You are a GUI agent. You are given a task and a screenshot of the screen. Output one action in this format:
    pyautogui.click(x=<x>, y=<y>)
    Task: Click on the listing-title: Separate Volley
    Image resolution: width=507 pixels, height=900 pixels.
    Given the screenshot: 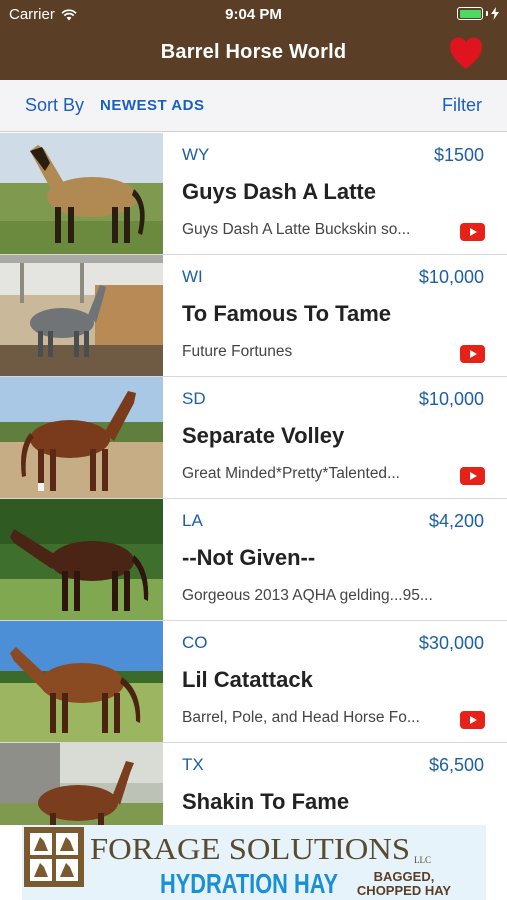 What is the action you would take?
    pyautogui.click(x=263, y=435)
    